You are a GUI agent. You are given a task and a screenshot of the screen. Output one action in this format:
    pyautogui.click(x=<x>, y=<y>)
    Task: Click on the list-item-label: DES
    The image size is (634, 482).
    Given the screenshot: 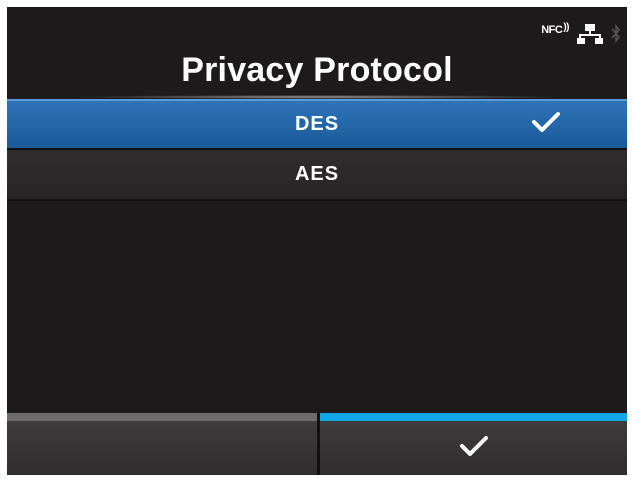 What is the action you would take?
    pyautogui.click(x=317, y=124)
    